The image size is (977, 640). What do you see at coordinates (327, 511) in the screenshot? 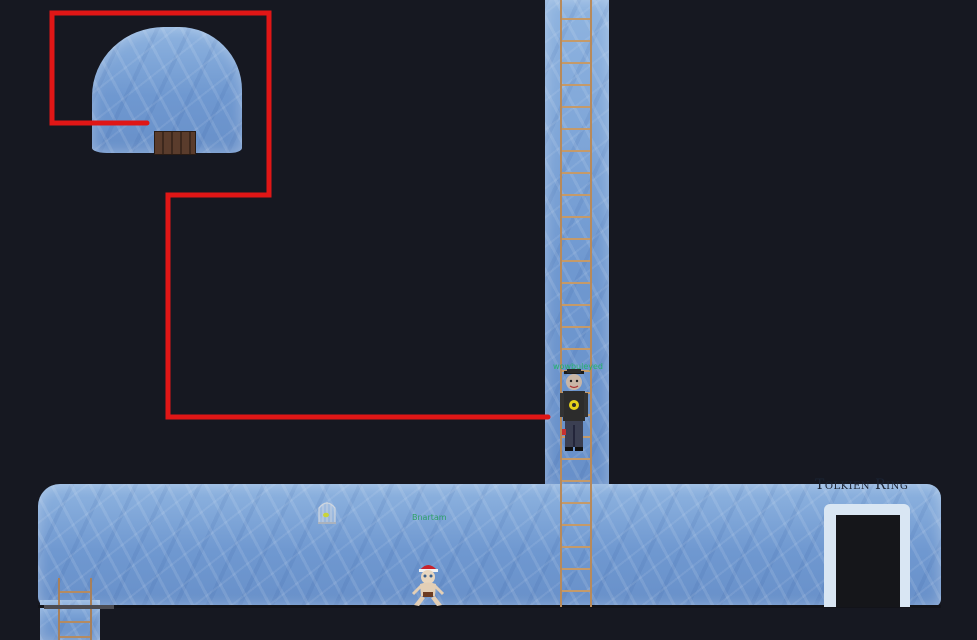
I see `birdcage-icon` at bounding box center [327, 511].